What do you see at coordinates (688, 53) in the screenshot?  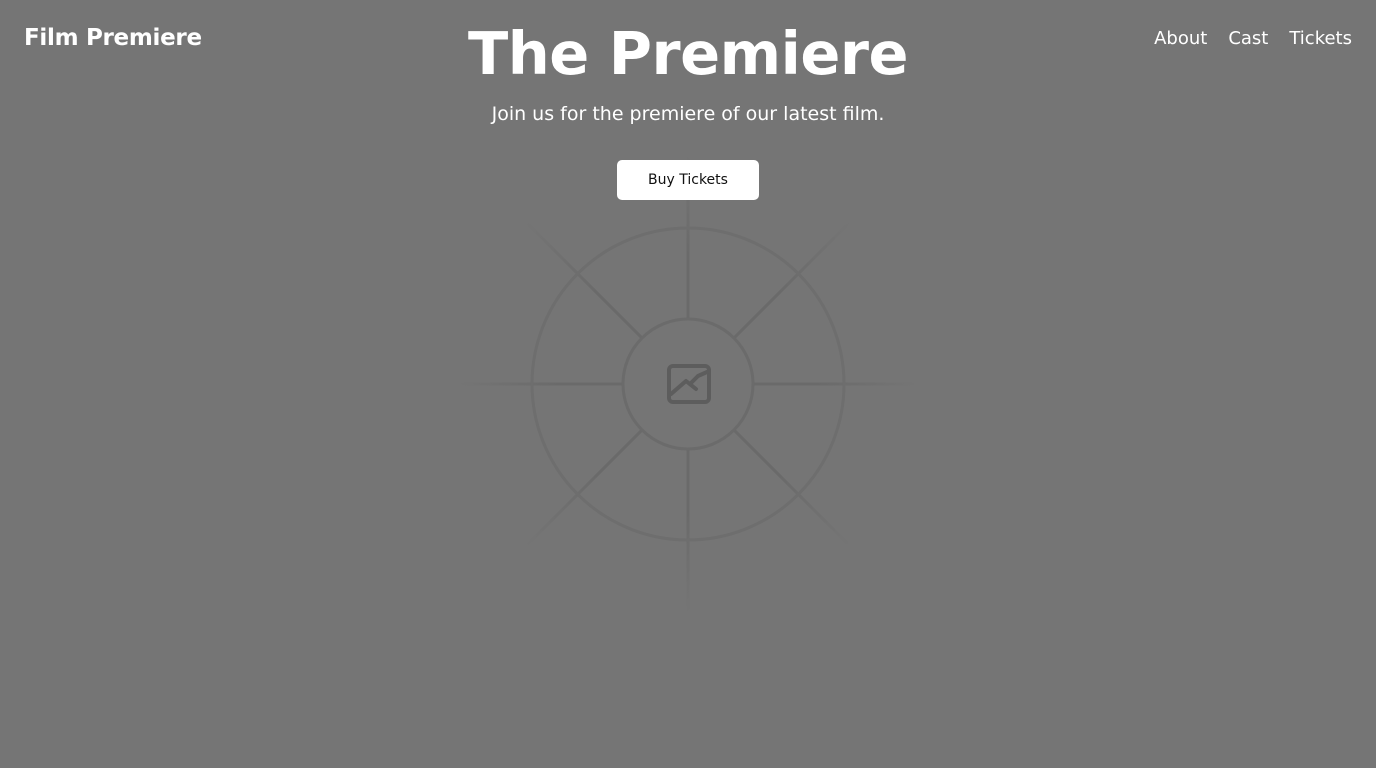 I see `hero-title: The Premiere` at bounding box center [688, 53].